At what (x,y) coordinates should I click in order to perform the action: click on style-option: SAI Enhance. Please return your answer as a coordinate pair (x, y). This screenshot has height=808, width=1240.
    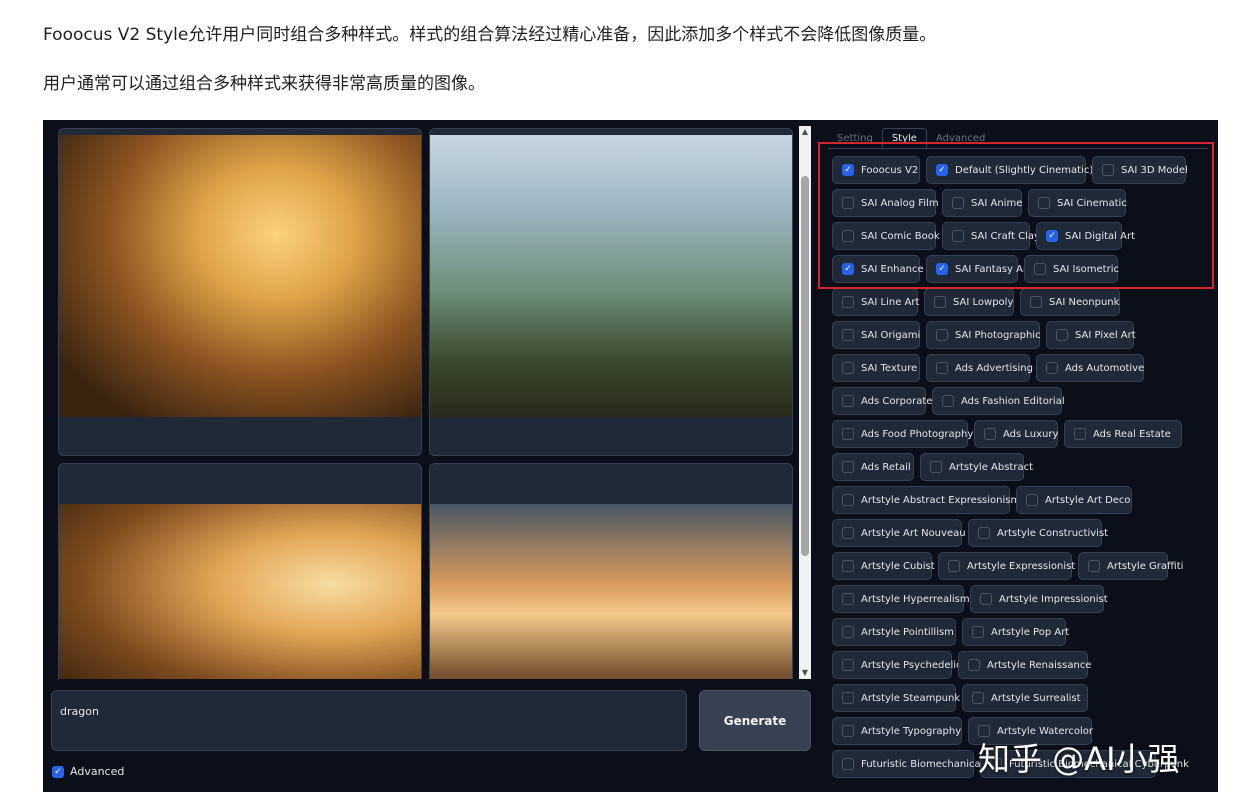
    Looking at the image, I should click on (878, 269).